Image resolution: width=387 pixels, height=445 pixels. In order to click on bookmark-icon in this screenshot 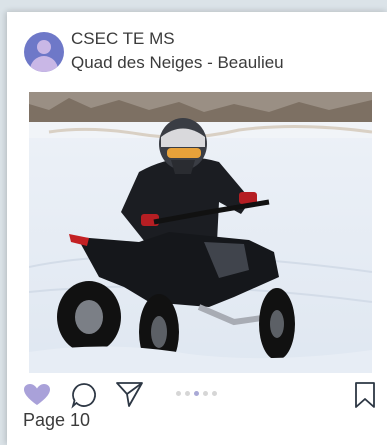, I will do `click(365, 397)`.